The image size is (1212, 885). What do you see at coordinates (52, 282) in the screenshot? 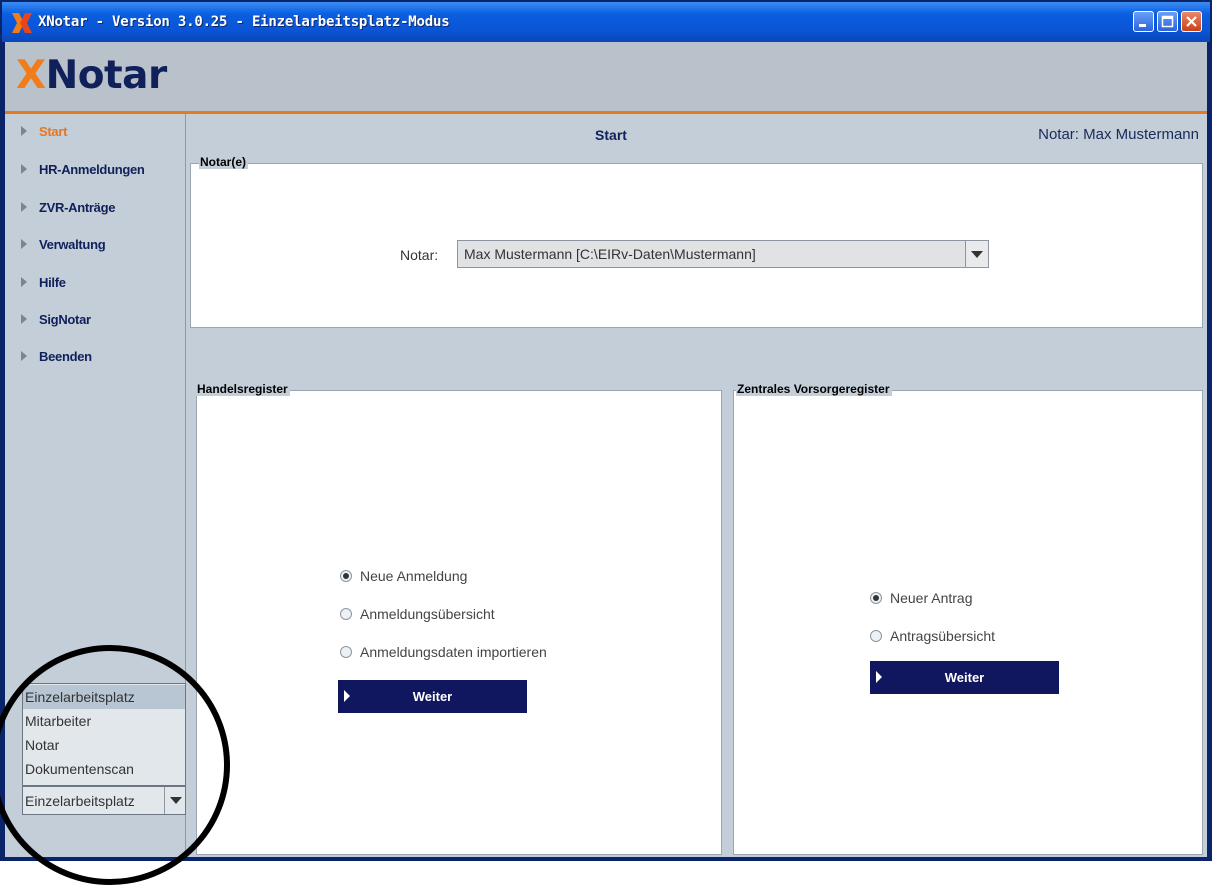
I see `sidebar-item-label: Hilfe` at bounding box center [52, 282].